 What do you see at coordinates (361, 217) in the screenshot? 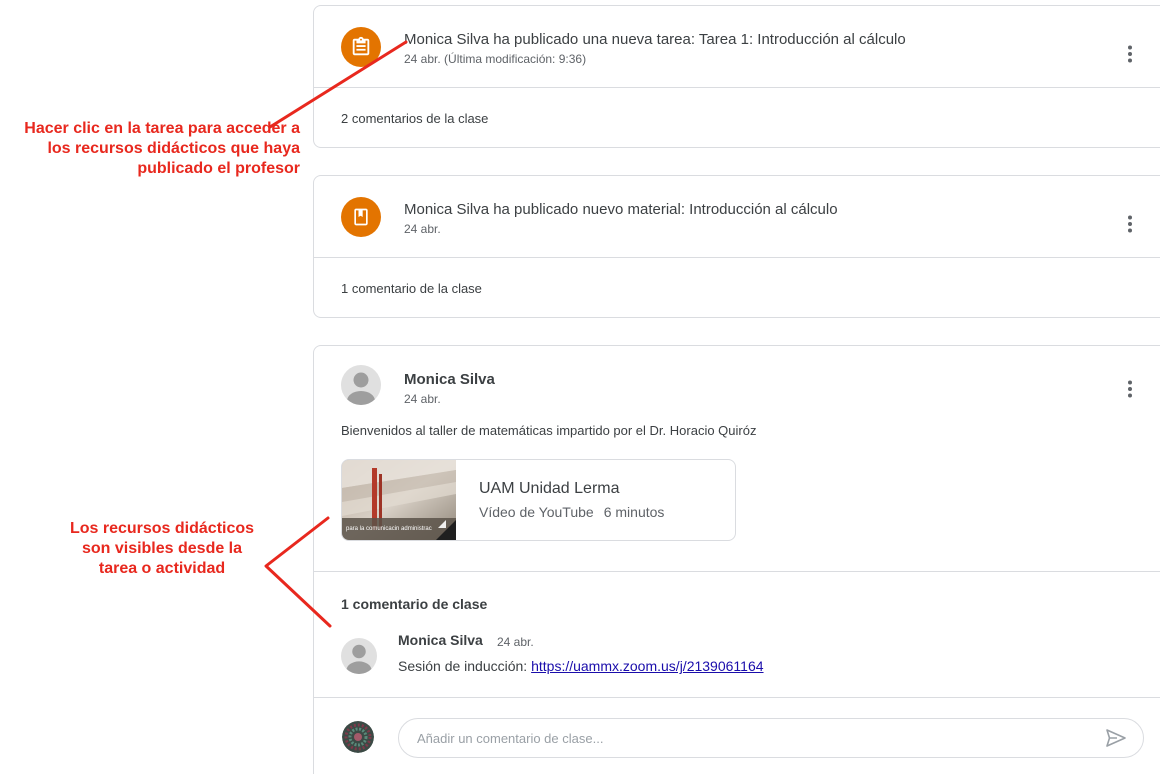
I see `material-icon` at bounding box center [361, 217].